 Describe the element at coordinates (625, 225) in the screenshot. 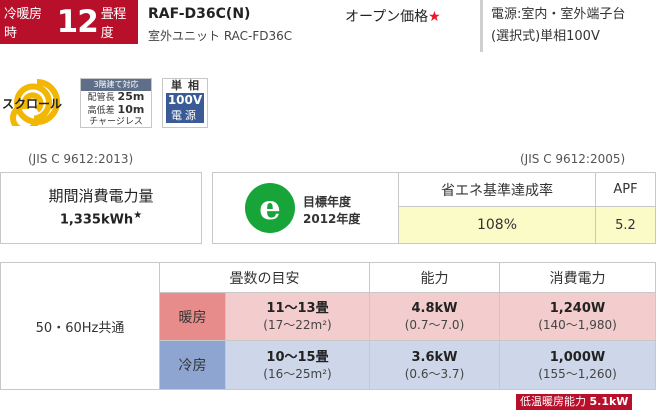

I see `apf-value: 5.2` at that location.